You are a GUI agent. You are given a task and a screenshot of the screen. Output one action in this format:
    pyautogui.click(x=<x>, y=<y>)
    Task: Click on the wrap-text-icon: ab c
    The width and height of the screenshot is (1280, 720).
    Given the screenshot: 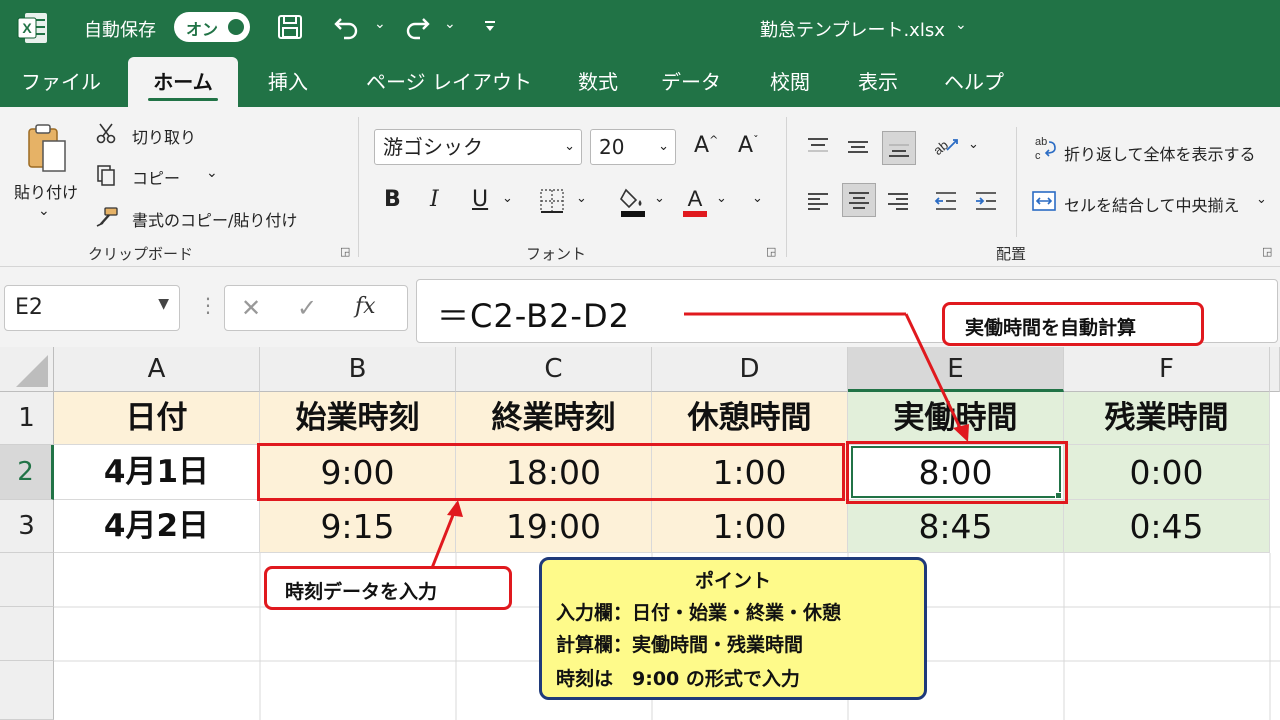 What is the action you would take?
    pyautogui.click(x=1044, y=148)
    